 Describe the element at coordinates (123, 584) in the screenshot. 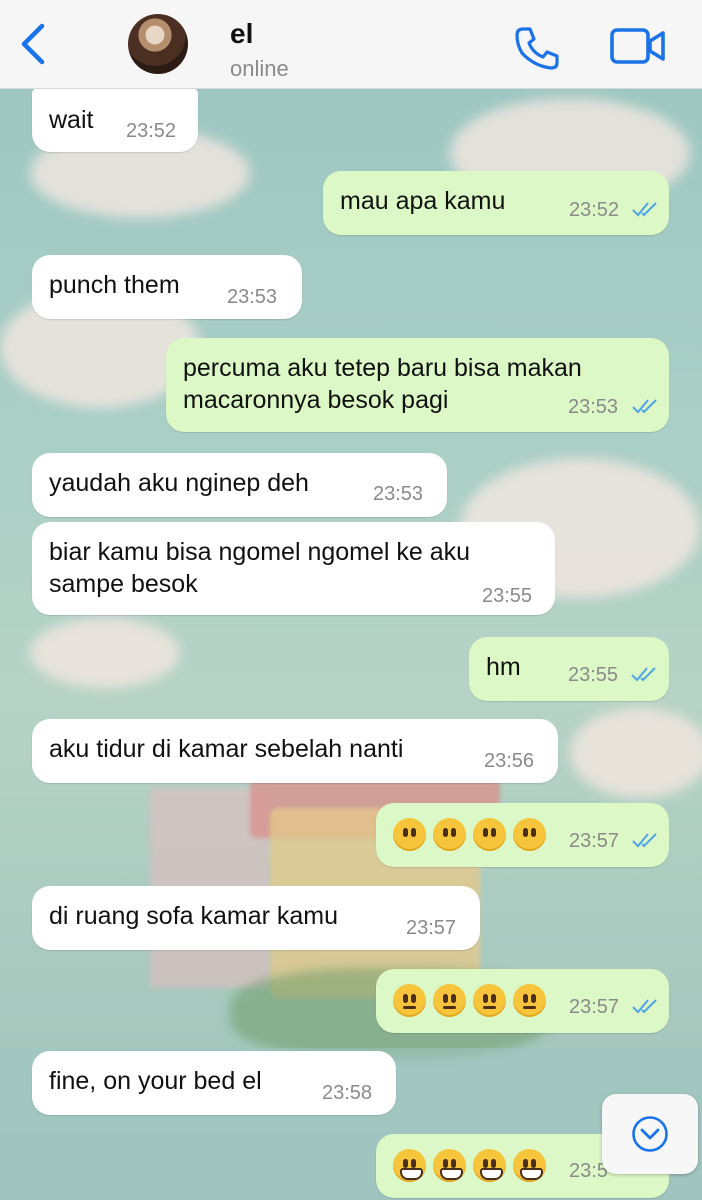

I see `message-text-line: sampe besok` at that location.